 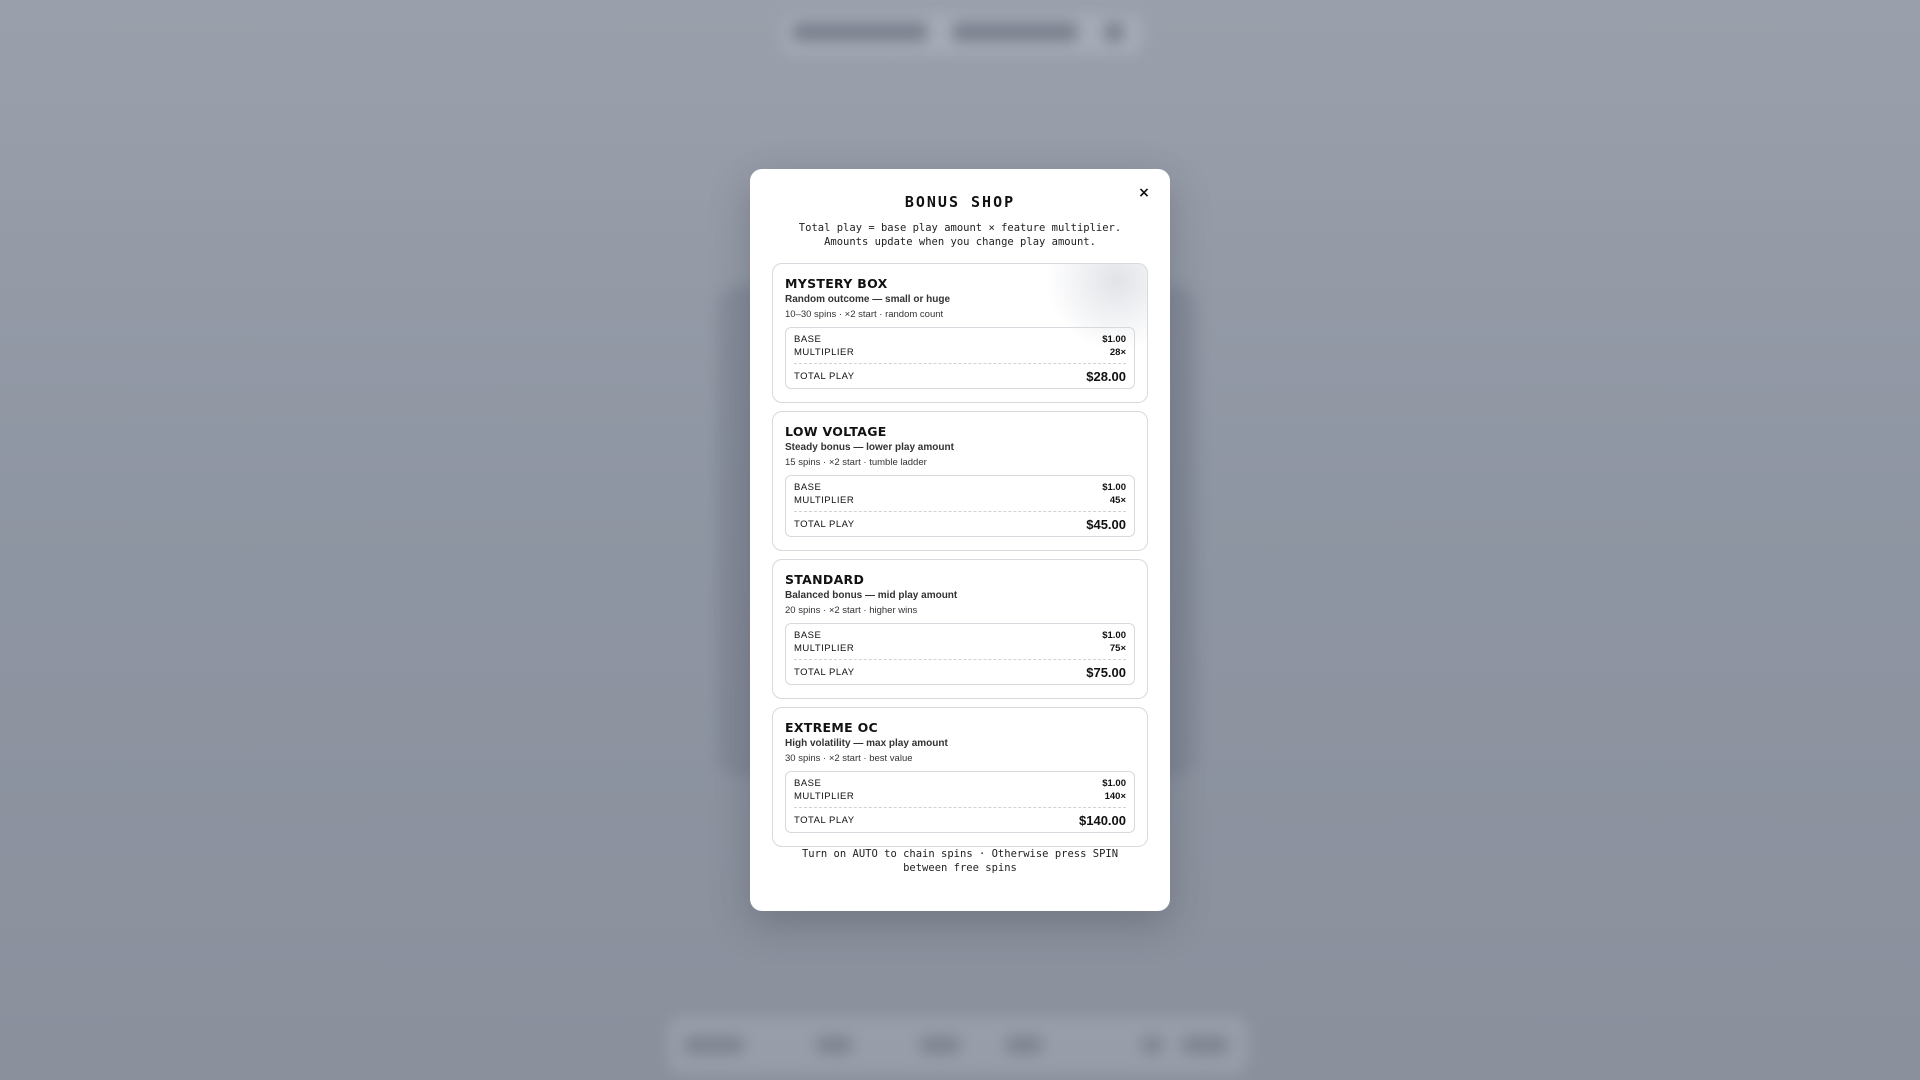 What do you see at coordinates (960, 820) in the screenshot?
I see `total-row: TOTAL PLAY $140.00` at bounding box center [960, 820].